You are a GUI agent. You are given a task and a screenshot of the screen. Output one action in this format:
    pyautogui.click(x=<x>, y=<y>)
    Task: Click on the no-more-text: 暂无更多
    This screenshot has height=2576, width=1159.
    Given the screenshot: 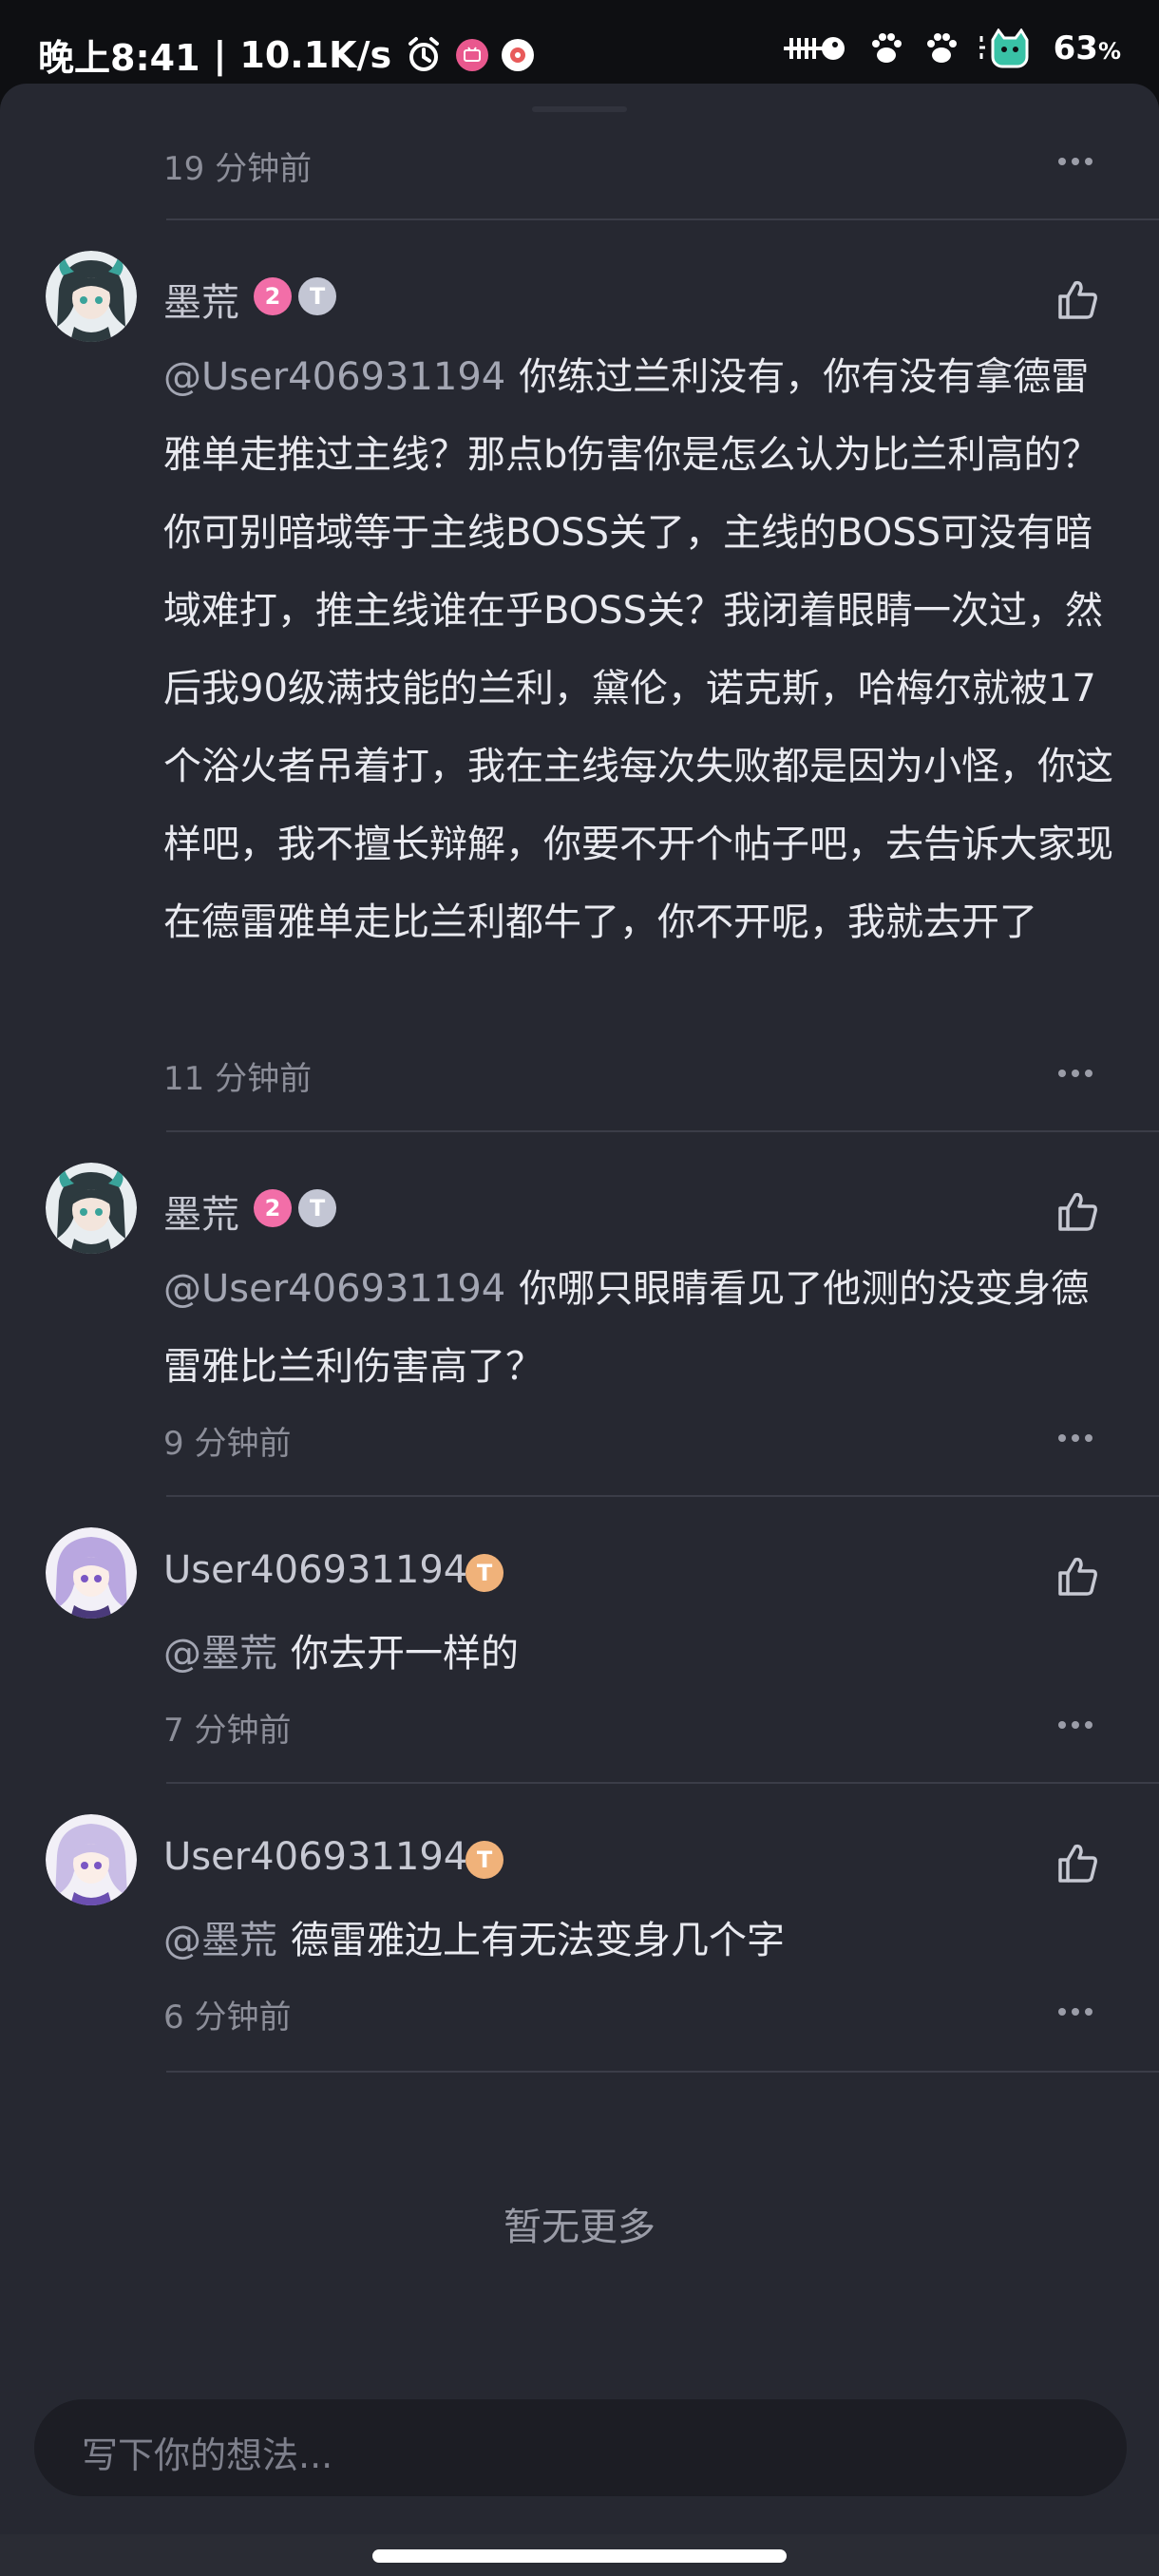 What is the action you would take?
    pyautogui.click(x=580, y=2227)
    